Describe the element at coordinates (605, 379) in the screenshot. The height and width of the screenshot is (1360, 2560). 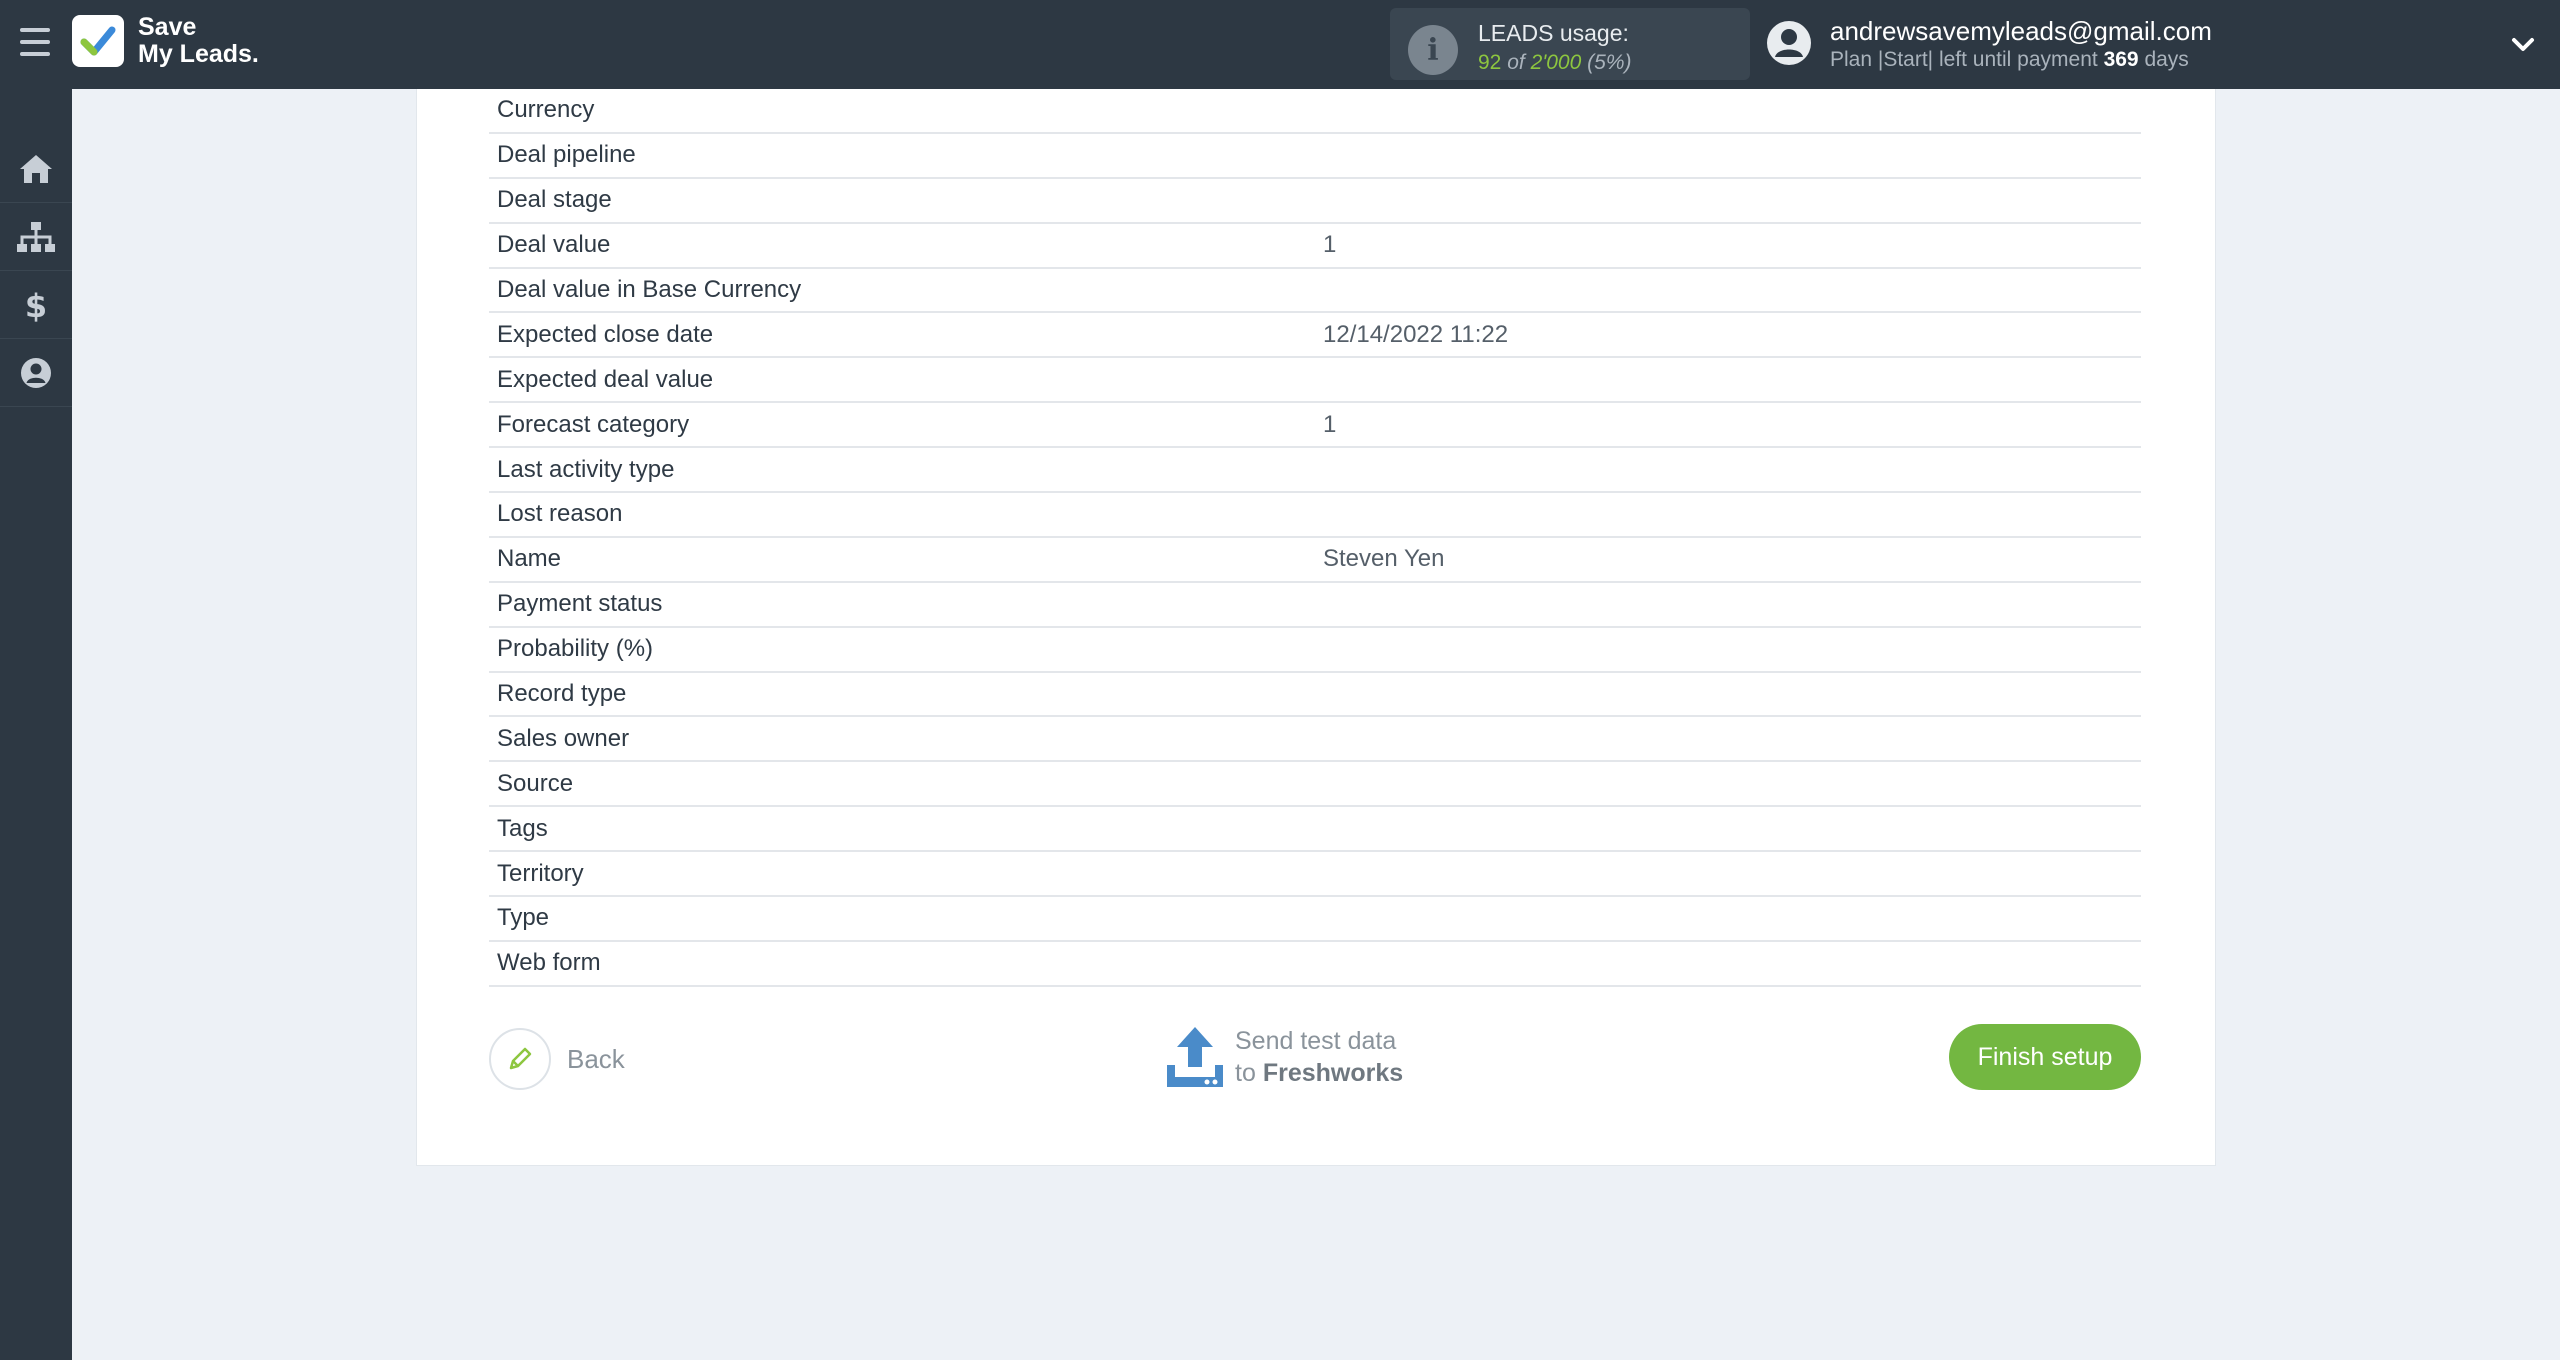
I see `field-label: Expected deal value` at that location.